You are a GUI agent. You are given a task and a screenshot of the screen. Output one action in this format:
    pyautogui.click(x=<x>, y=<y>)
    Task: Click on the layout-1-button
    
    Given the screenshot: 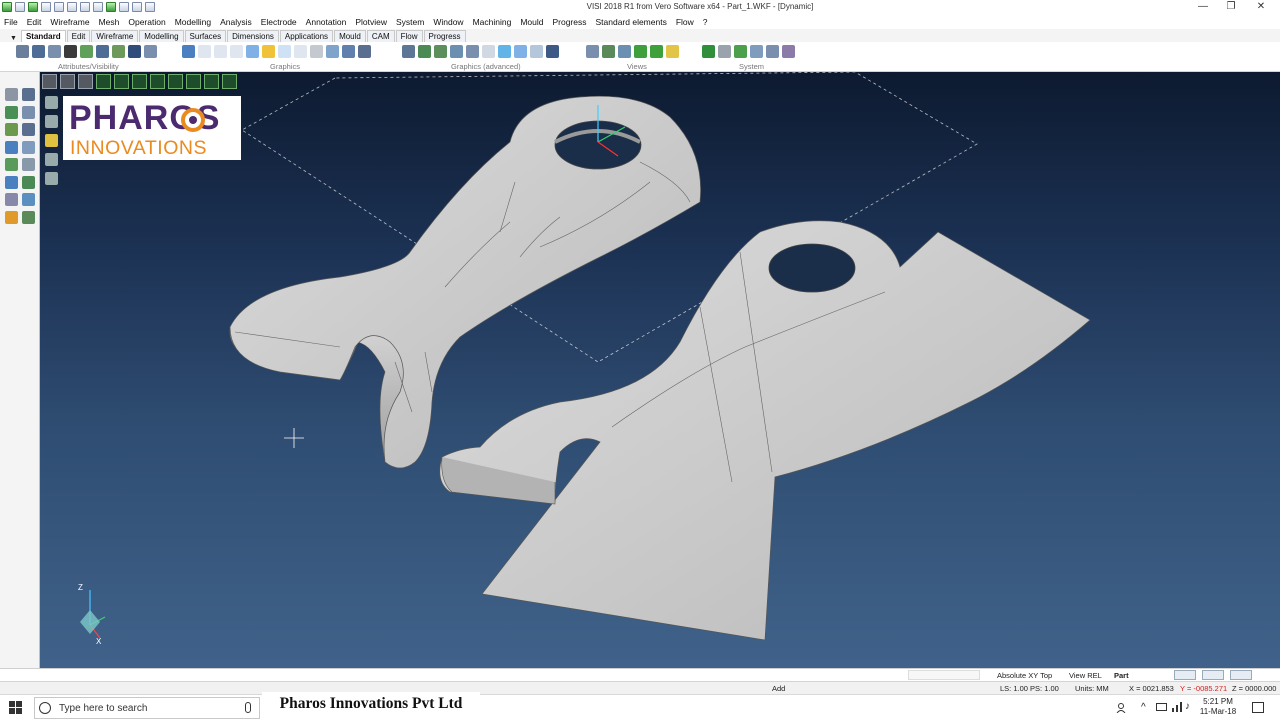 What is the action you would take?
    pyautogui.click(x=1185, y=675)
    